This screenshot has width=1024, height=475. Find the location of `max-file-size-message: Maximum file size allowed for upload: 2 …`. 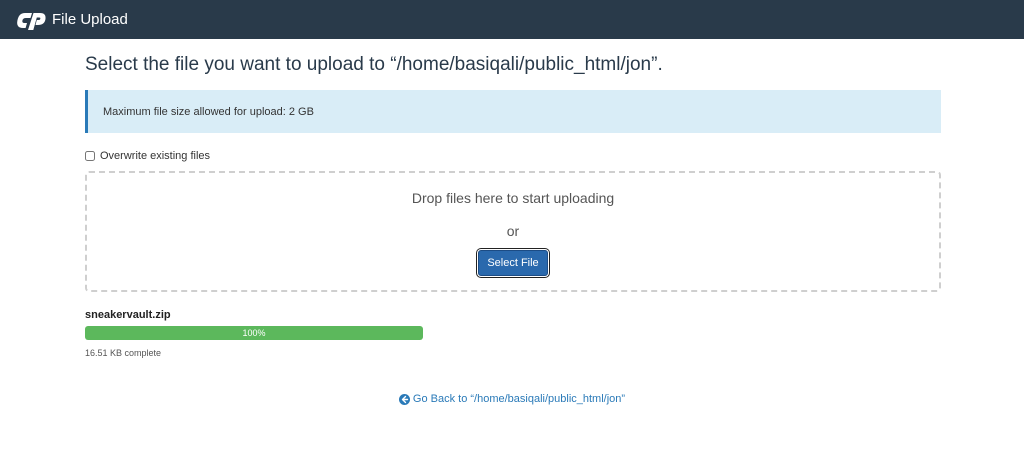

max-file-size-message: Maximum file size allowed for upload: 2 … is located at coordinates (208, 111).